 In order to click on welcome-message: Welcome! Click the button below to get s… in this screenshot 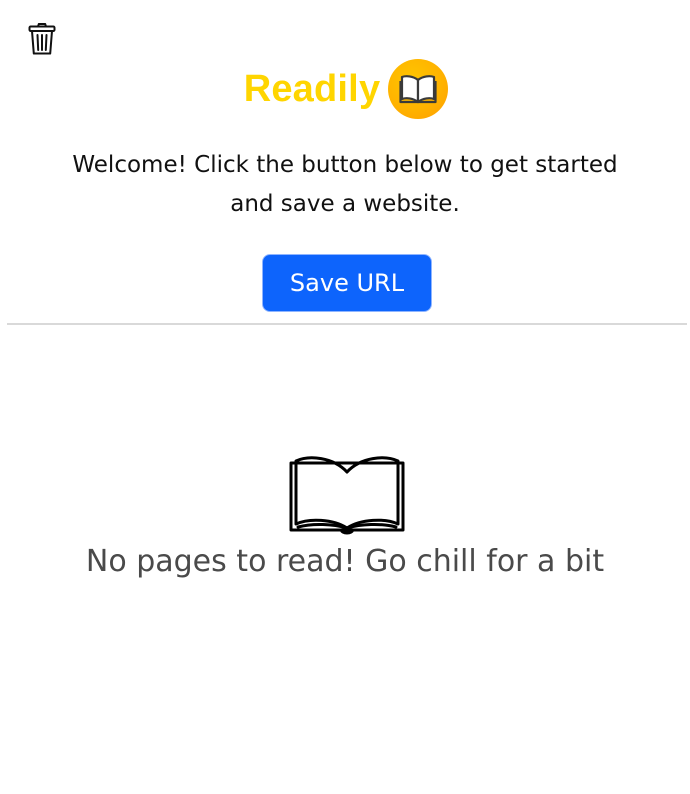, I will do `click(345, 184)`.